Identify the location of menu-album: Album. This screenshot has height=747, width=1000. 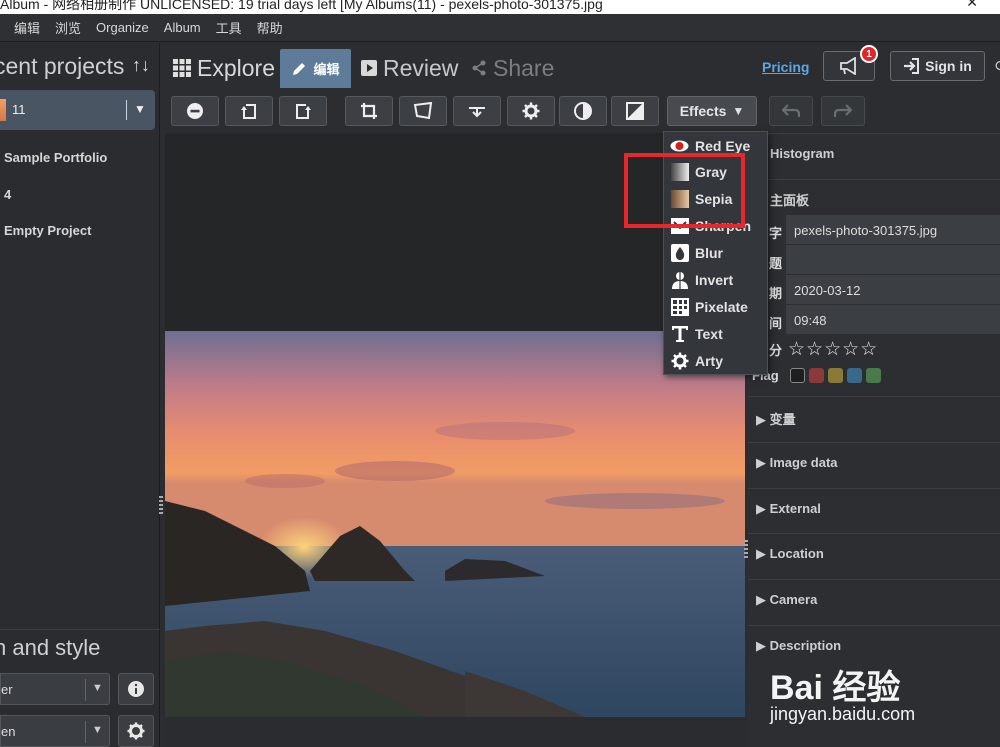
(182, 27).